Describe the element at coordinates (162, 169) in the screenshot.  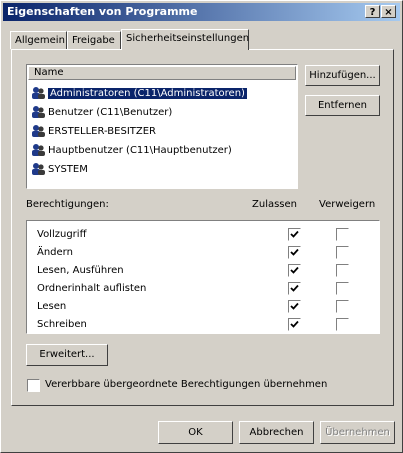
I see `user-list-item: SYSTEM` at that location.